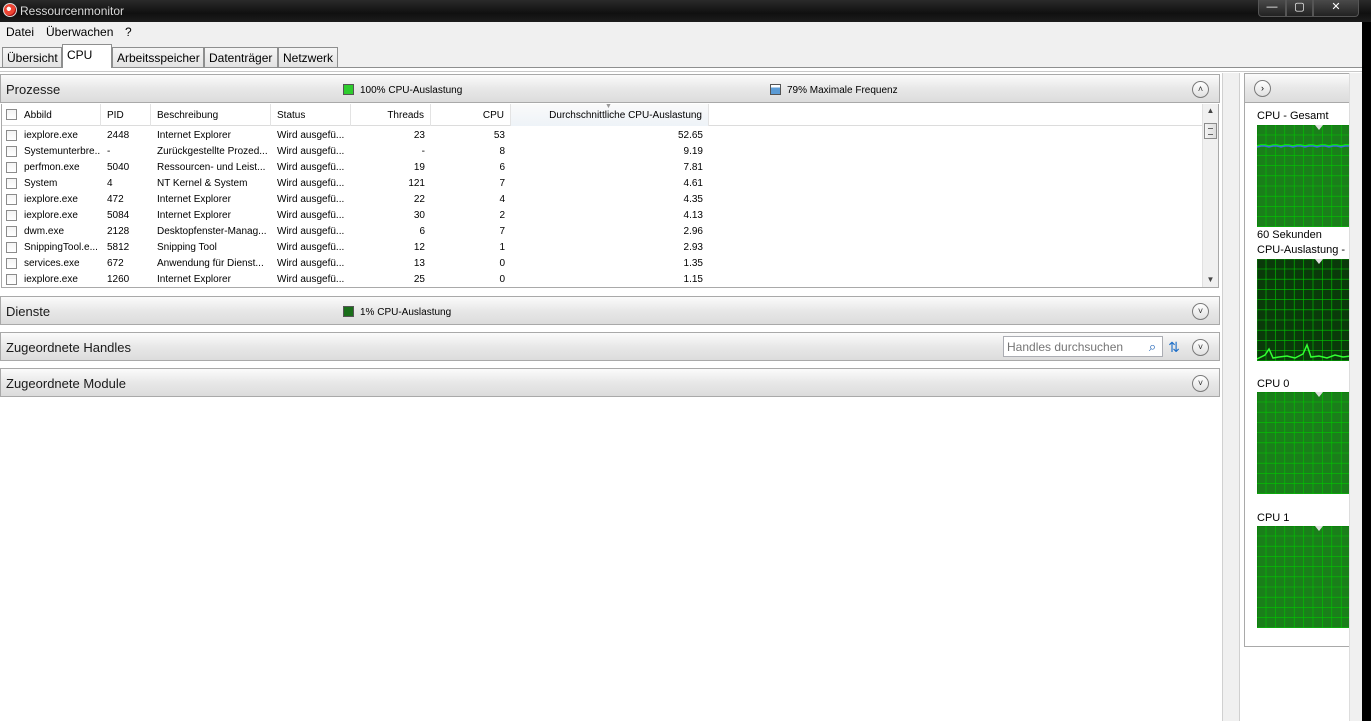 Image resolution: width=1371 pixels, height=721 pixels. Describe the element at coordinates (1304, 176) in the screenshot. I see `graph-cpu-total` at that location.